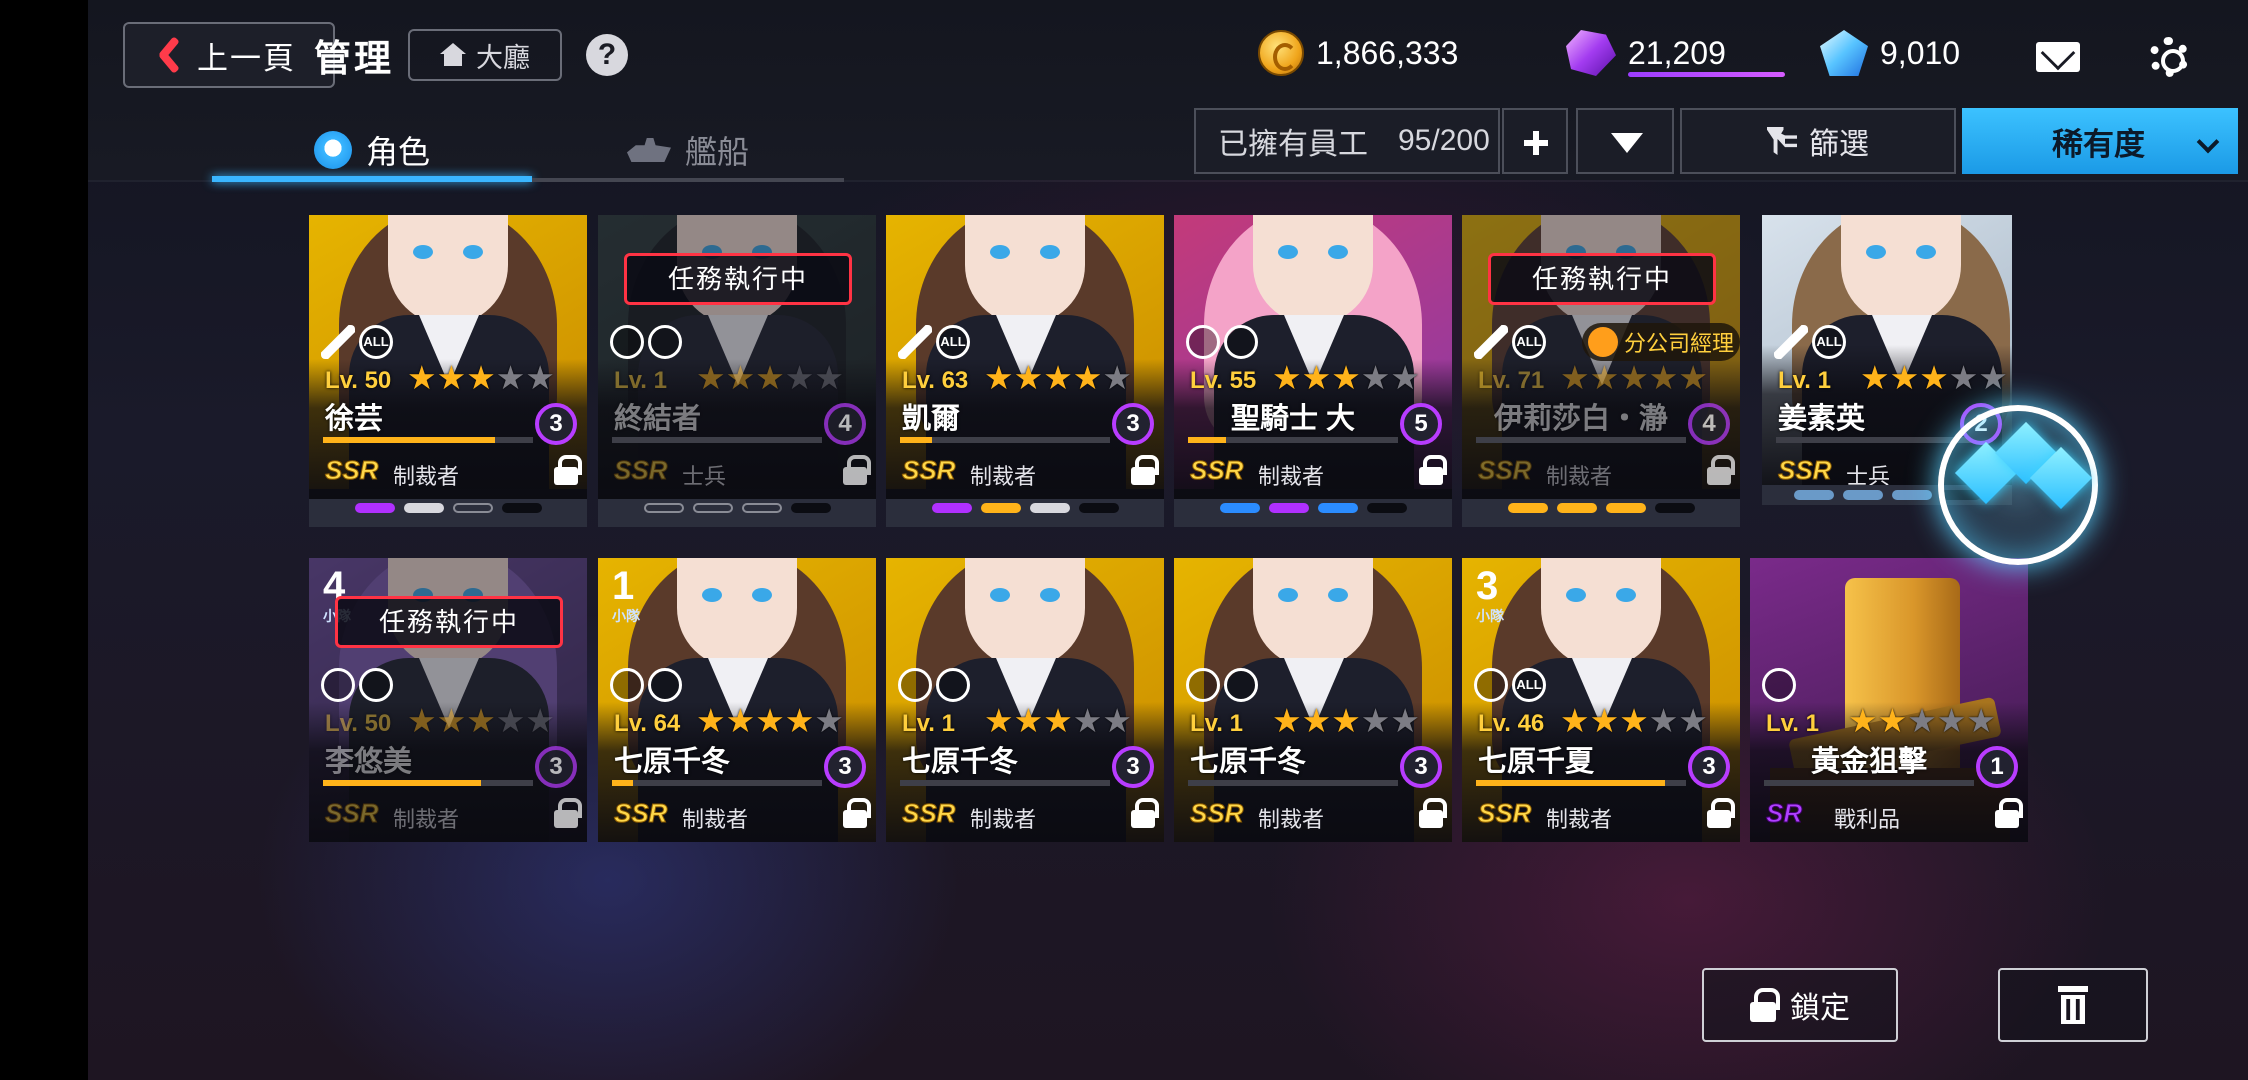  I want to click on tab-active-indicator, so click(372, 179).